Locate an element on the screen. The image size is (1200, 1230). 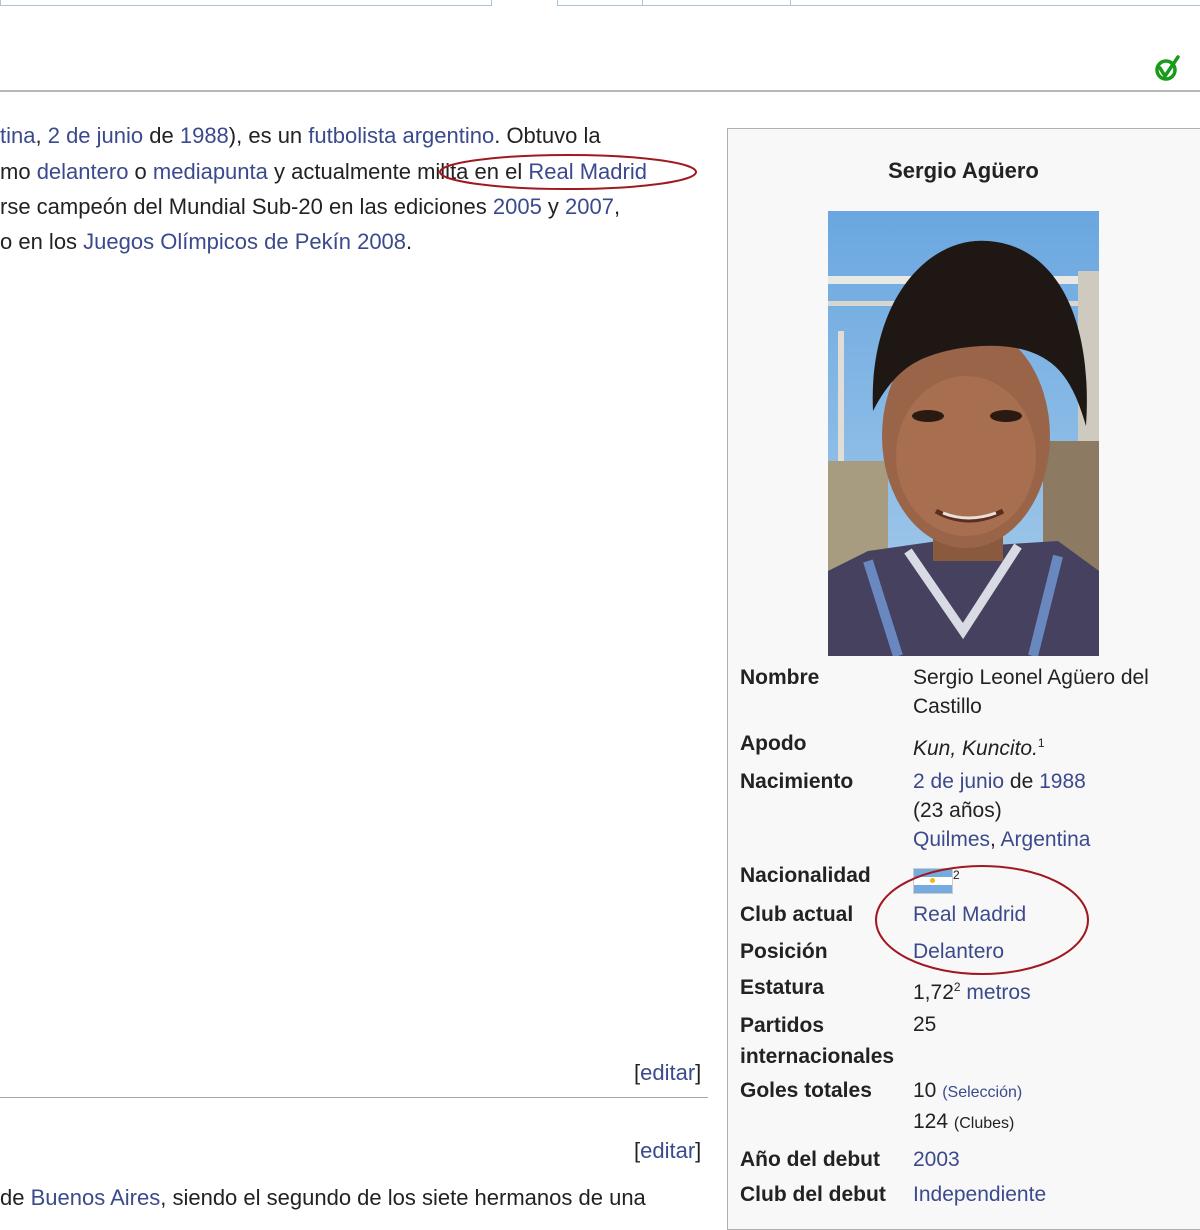
infobox-label: Posición is located at coordinates (784, 951).